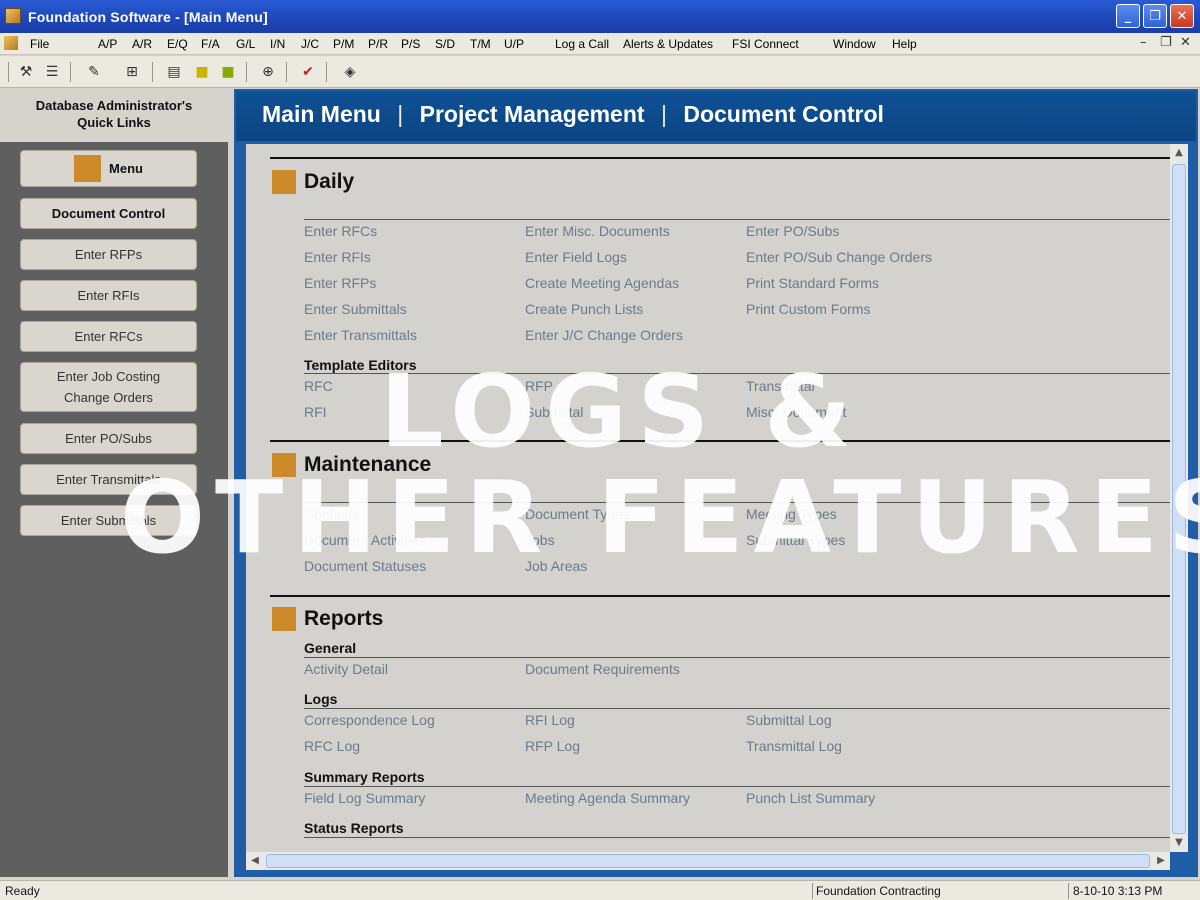 The height and width of the screenshot is (900, 1200). Describe the element at coordinates (584, 309) in the screenshot. I see `link-create-punch-lists: Create Punch Lists` at that location.